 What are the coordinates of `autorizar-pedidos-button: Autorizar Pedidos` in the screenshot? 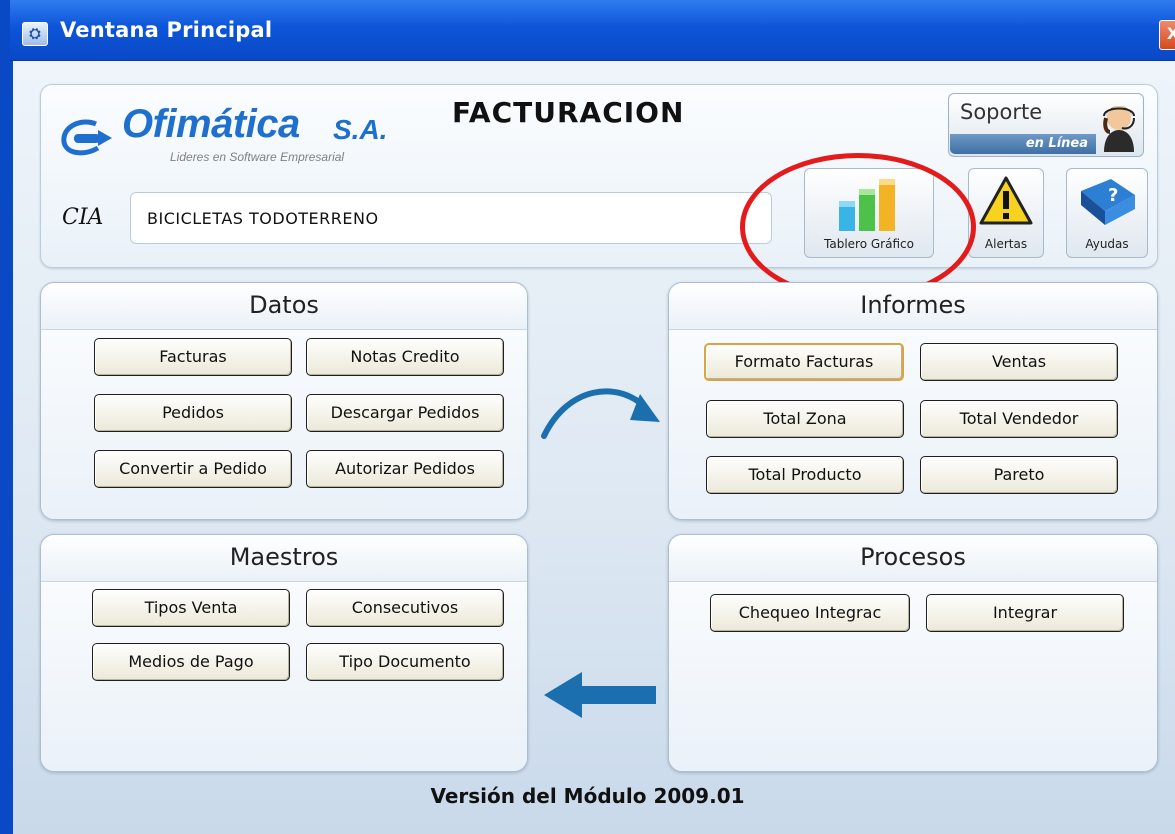 It's located at (405, 469).